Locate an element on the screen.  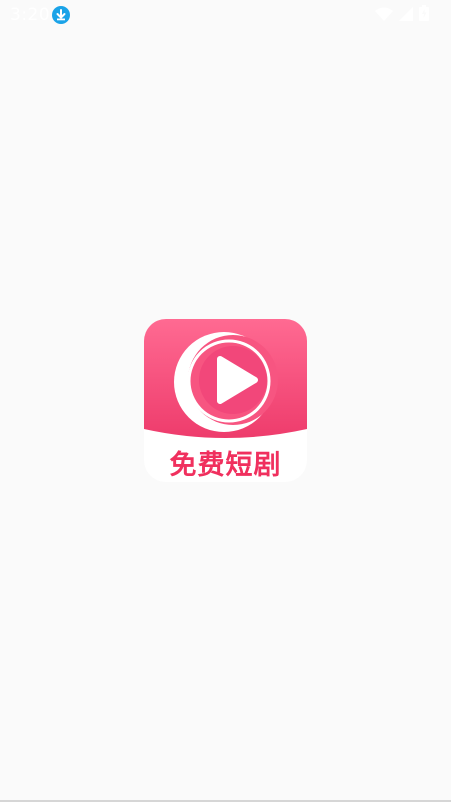
signal-icon is located at coordinates (406, 15).